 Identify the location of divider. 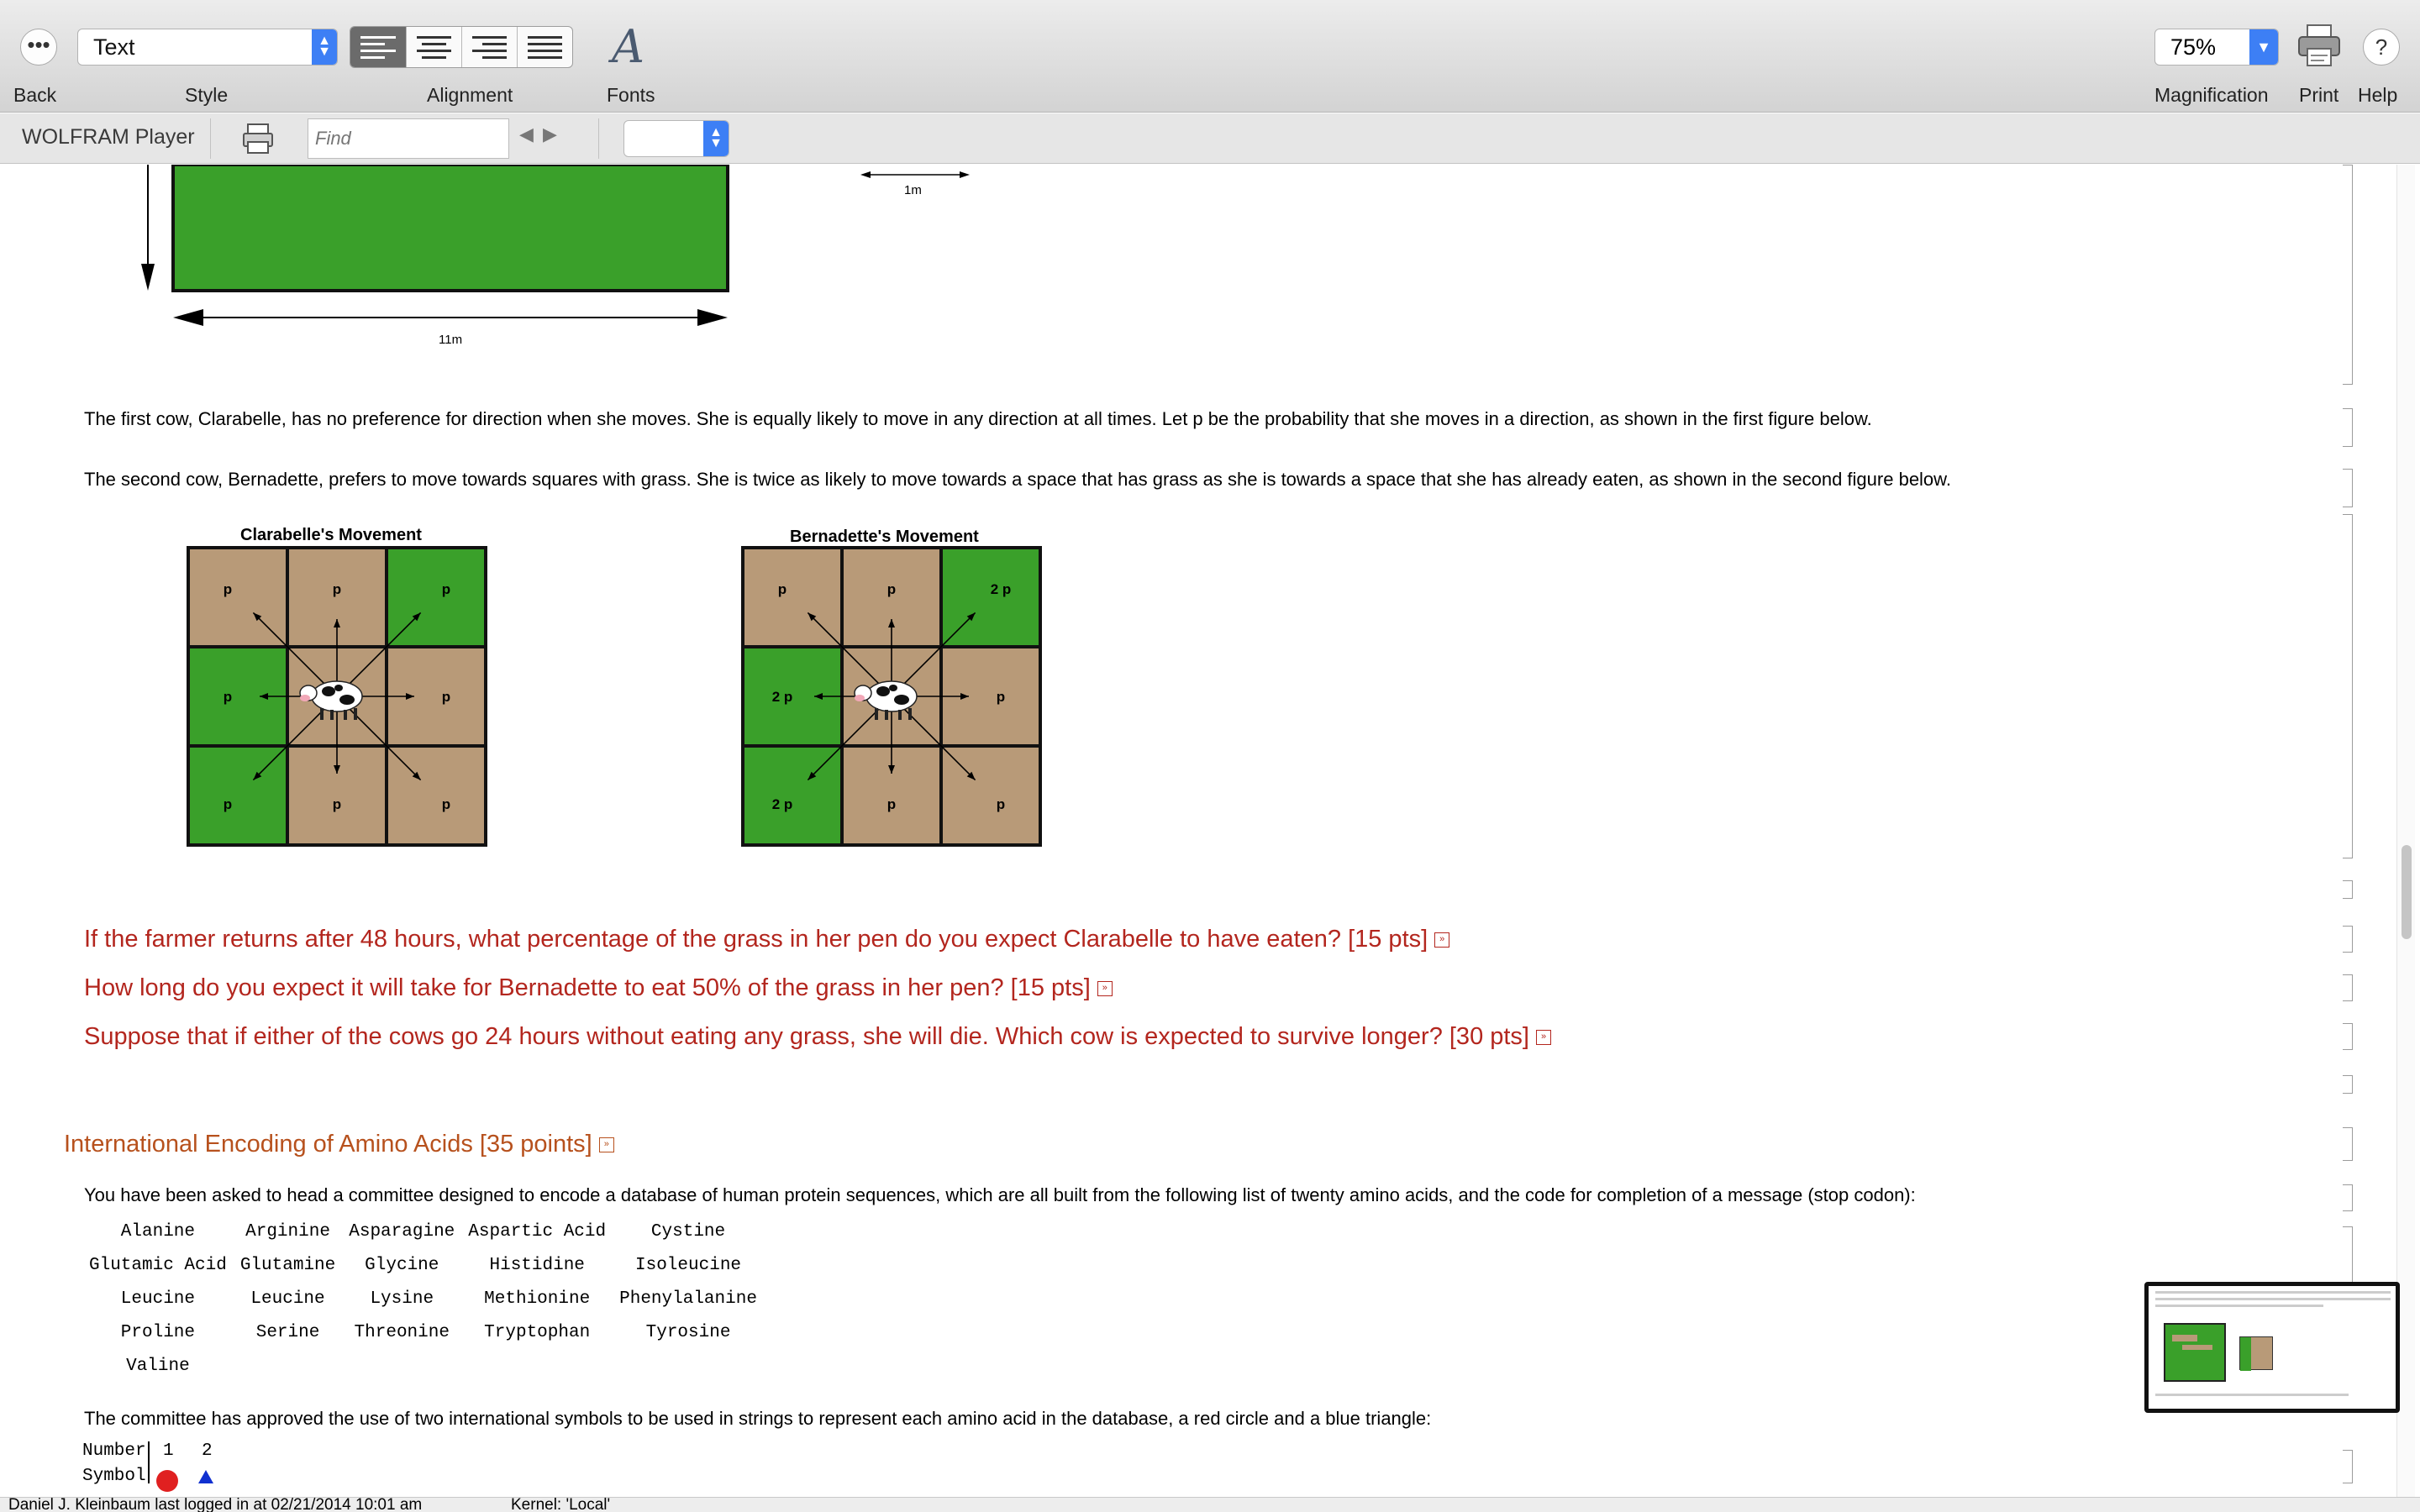
(598, 138).